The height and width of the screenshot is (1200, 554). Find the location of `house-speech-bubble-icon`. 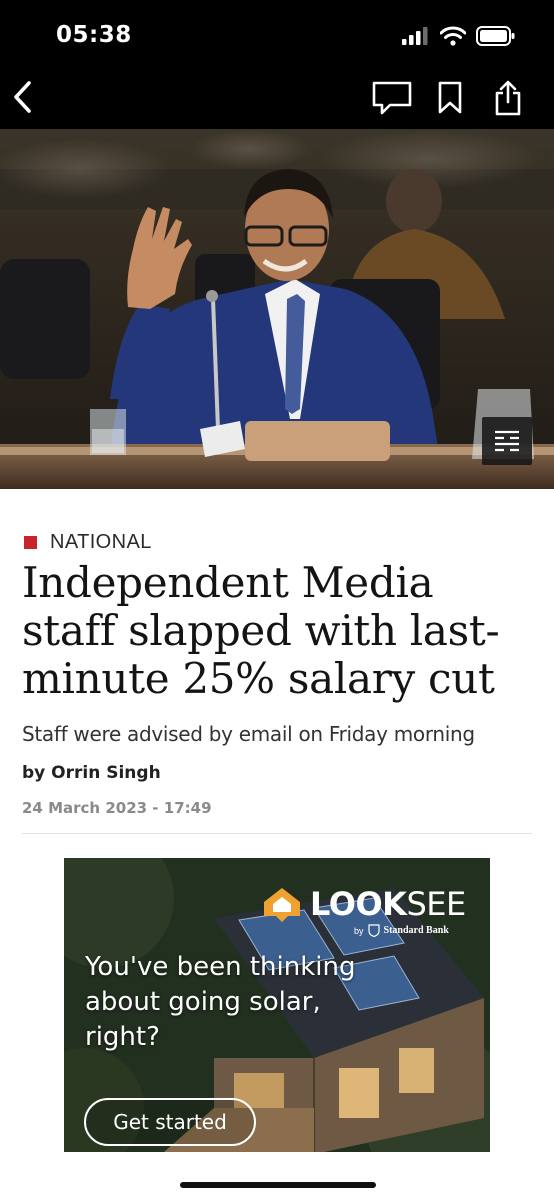

house-speech-bubble-icon is located at coordinates (282, 905).